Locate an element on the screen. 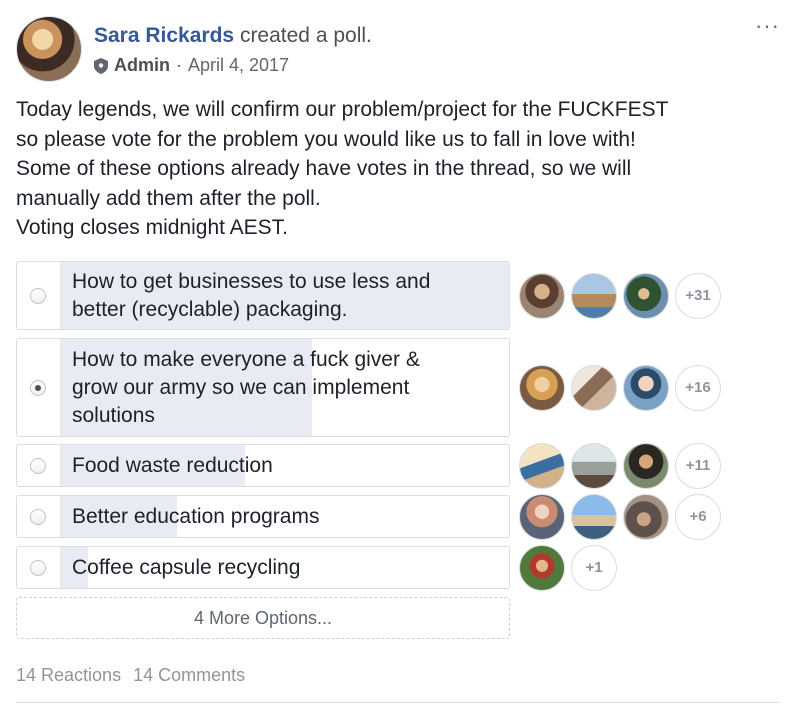  poll-option-label: Better education programs is located at coordinates (283, 517).